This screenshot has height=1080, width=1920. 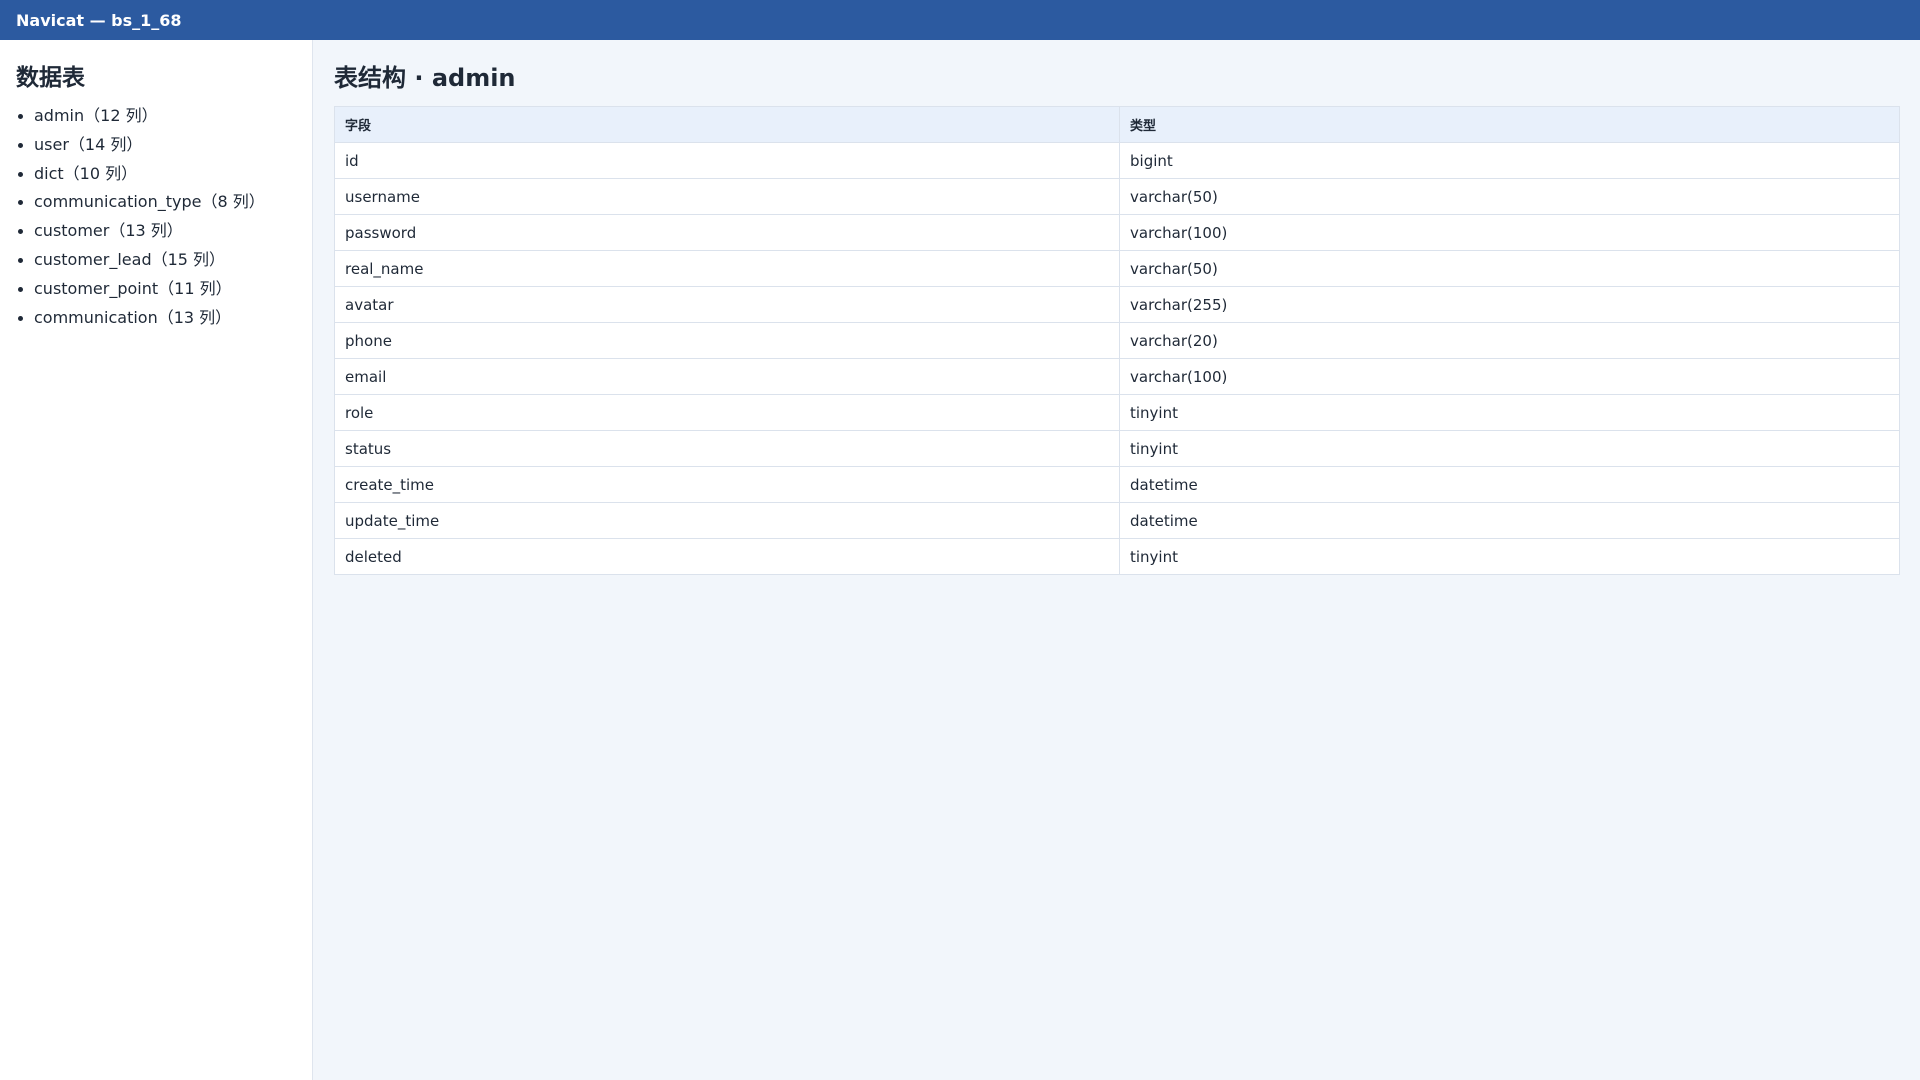 I want to click on table-list-item: customer（13 列）, so click(x=156, y=231).